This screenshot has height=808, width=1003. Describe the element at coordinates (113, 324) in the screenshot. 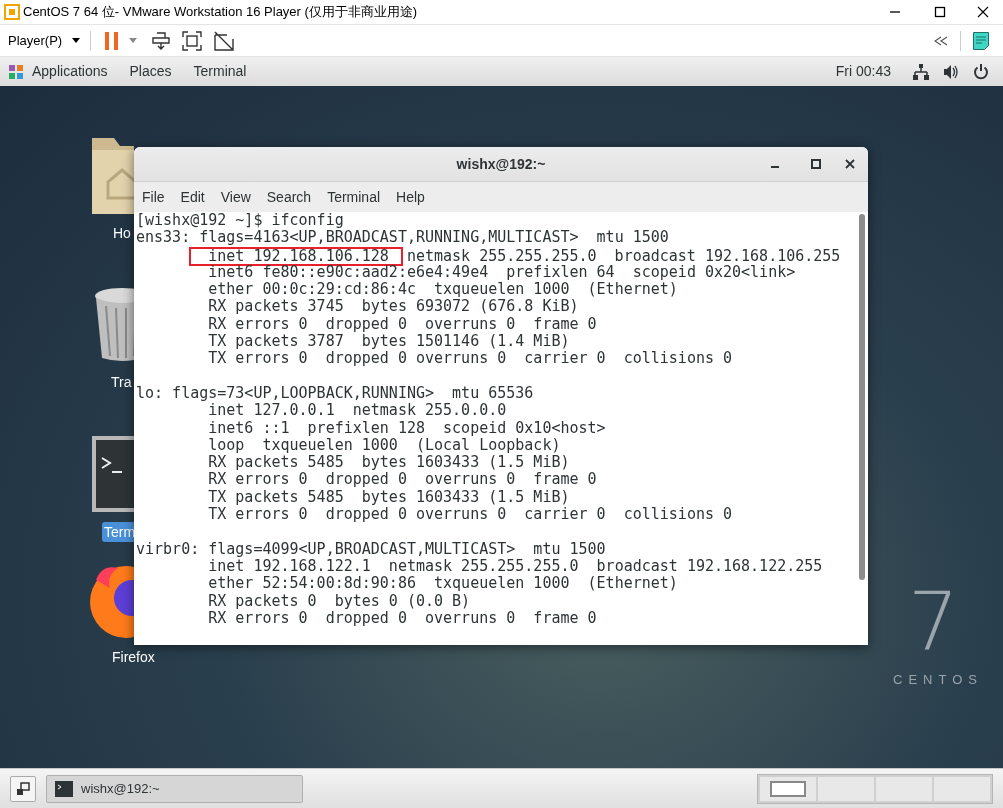

I see `trash-icon` at that location.